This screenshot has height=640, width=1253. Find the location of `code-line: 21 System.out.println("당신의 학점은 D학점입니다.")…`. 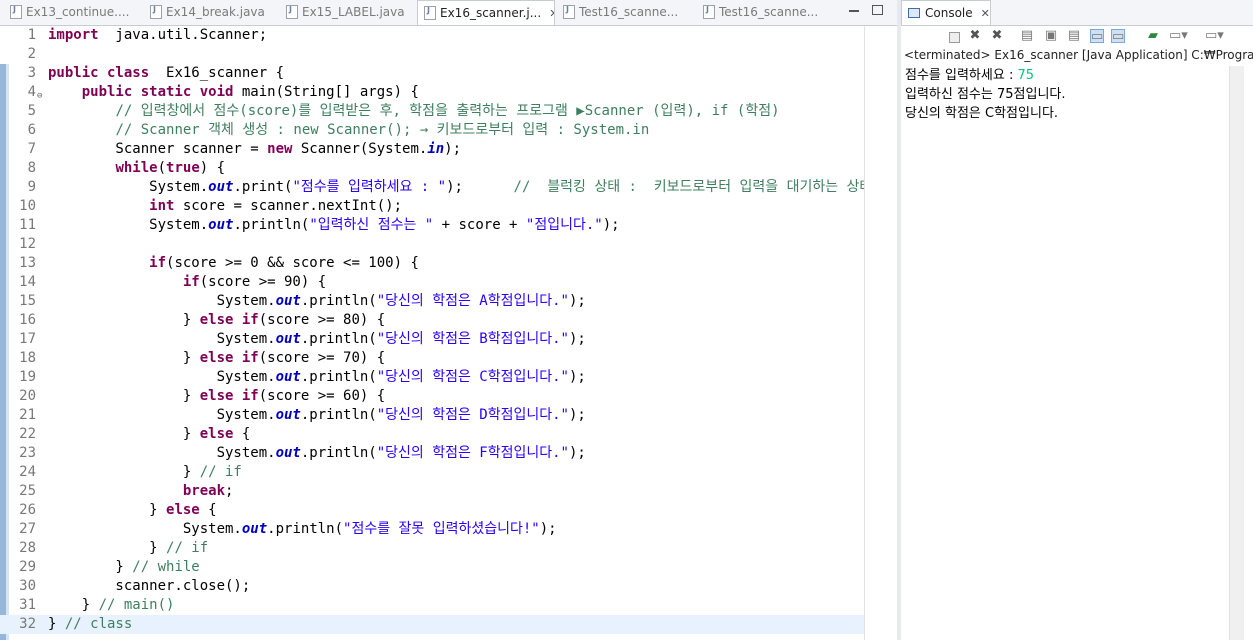

code-line: 21 System.out.println("당신의 학점은 D학점입니다.")… is located at coordinates (432, 415).